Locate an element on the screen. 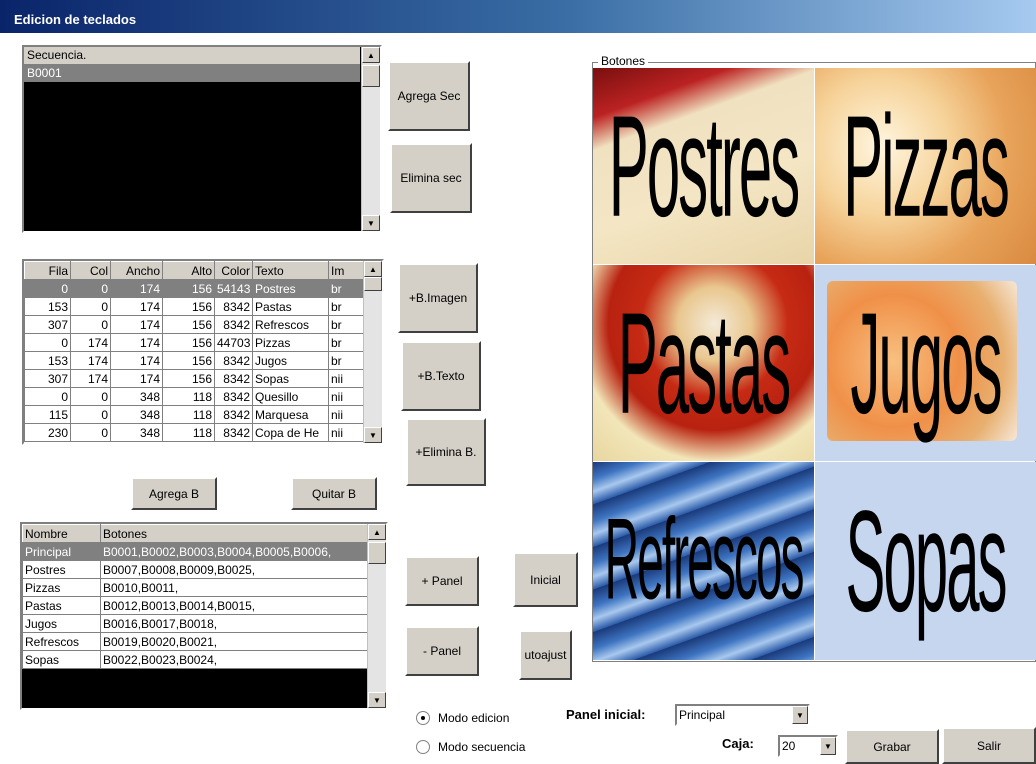 The width and height of the screenshot is (1036, 764). table-row: 0 174 174 156 44703 Pizzas br is located at coordinates (194, 342).